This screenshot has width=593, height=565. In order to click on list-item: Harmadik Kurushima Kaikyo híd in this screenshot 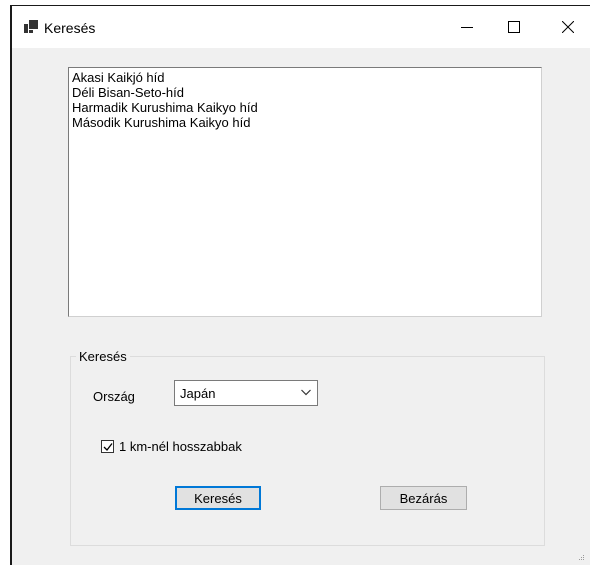, I will do `click(305, 107)`.